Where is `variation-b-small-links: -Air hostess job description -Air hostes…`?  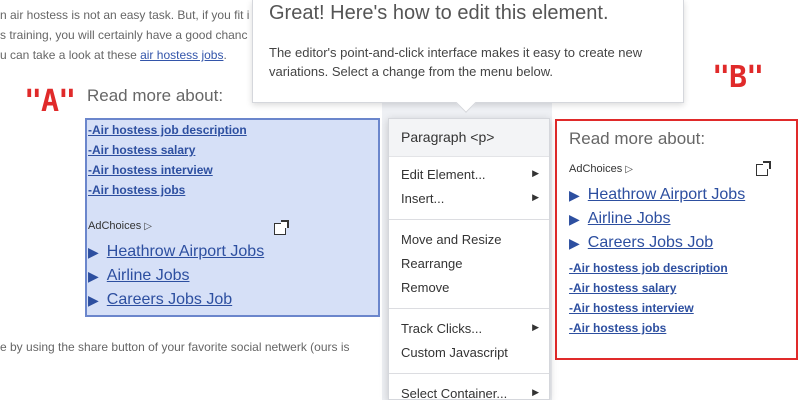
variation-b-small-links: -Air hostess job description -Air hostes… is located at coordinates (648, 298).